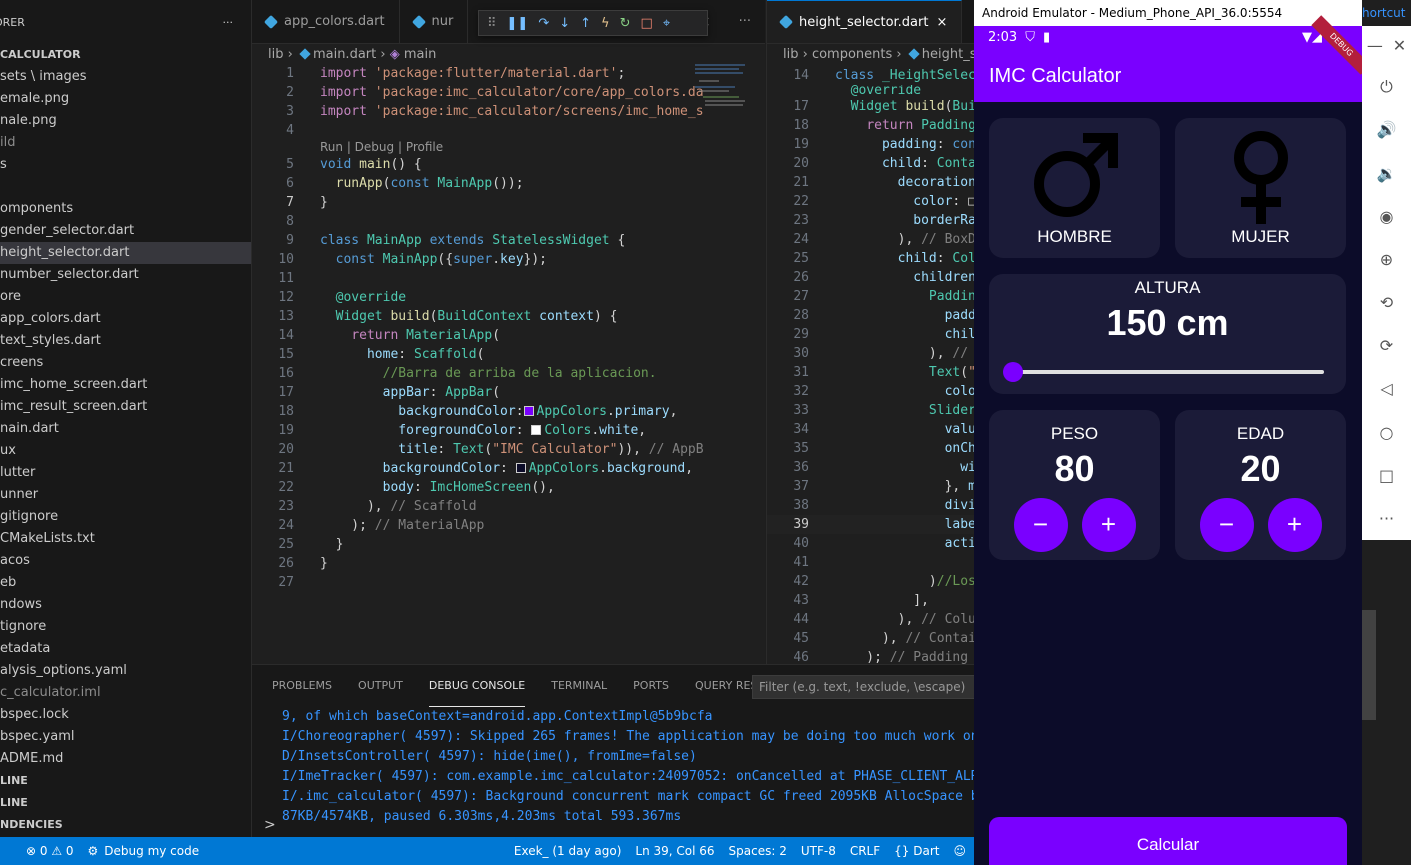  Describe the element at coordinates (125, 605) in the screenshot. I see `tree-item: ndows` at that location.